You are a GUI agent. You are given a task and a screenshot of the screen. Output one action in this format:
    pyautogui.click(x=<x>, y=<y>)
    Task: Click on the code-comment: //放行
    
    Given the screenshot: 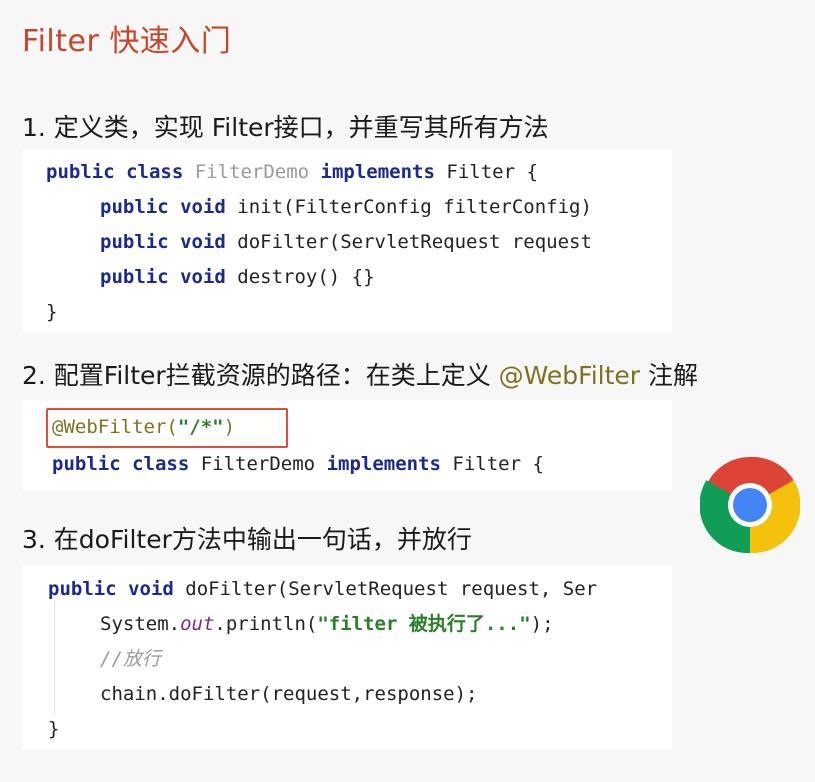 What is the action you would take?
    pyautogui.click(x=130, y=659)
    